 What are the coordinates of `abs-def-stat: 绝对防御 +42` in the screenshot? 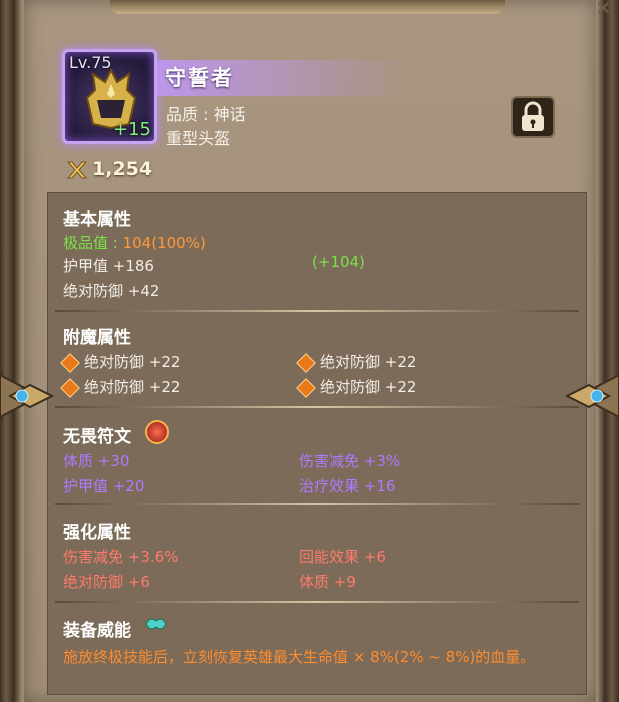 It's located at (111, 291).